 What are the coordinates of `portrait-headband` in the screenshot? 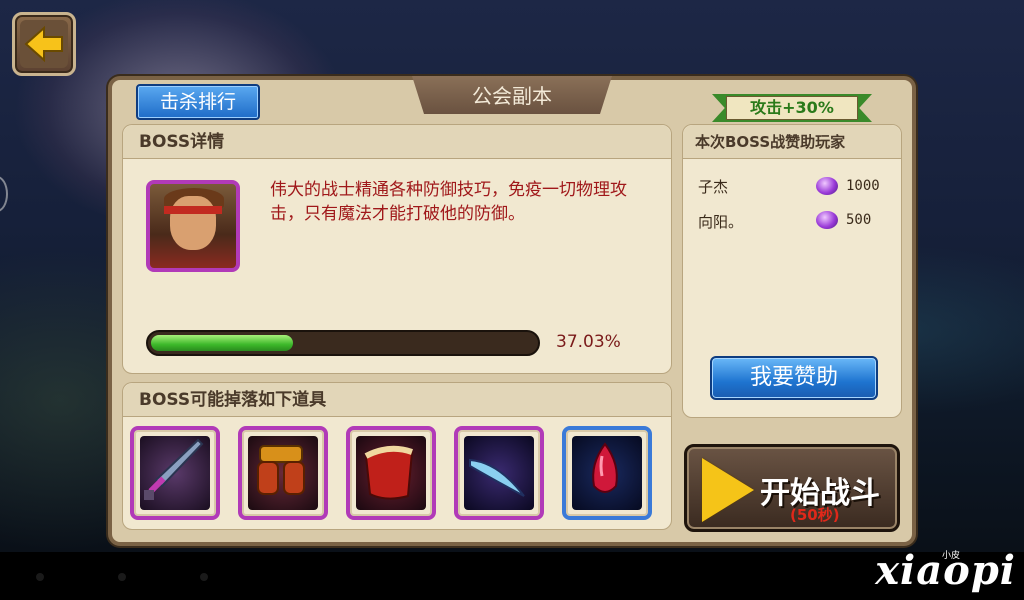 It's located at (193, 210).